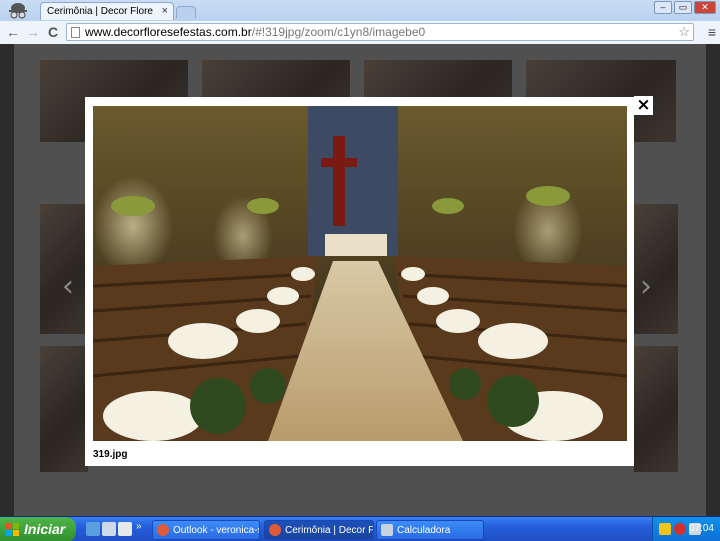 This screenshot has width=720, height=541. I want to click on incognito-icon, so click(18, 11).